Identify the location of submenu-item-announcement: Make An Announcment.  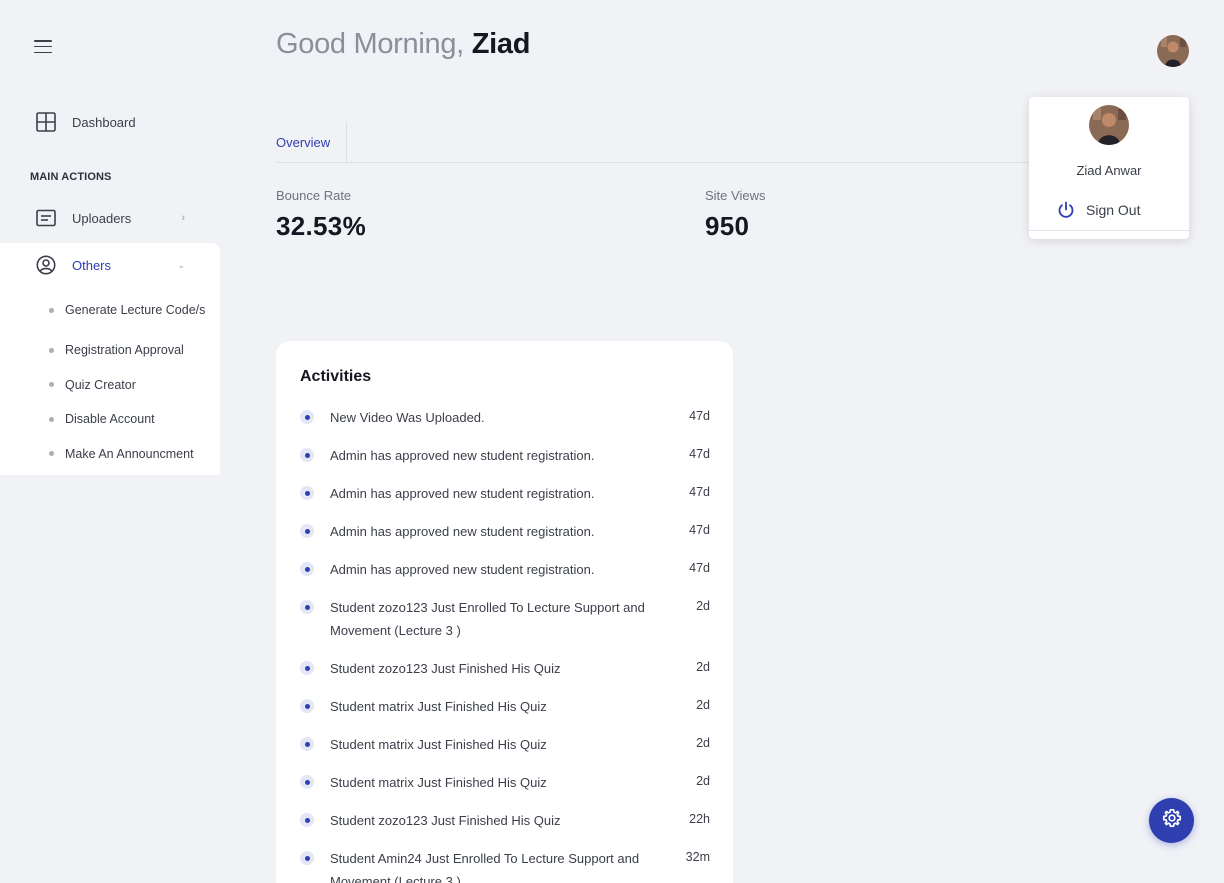
(127, 454).